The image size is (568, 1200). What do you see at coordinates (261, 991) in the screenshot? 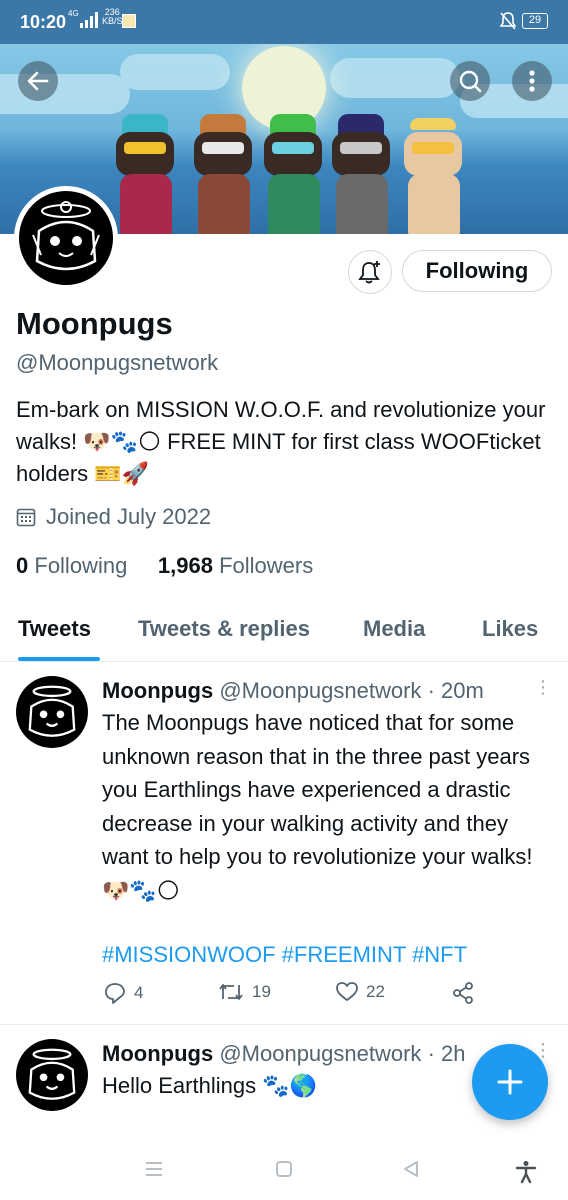
I see `retweet-count: 19` at bounding box center [261, 991].